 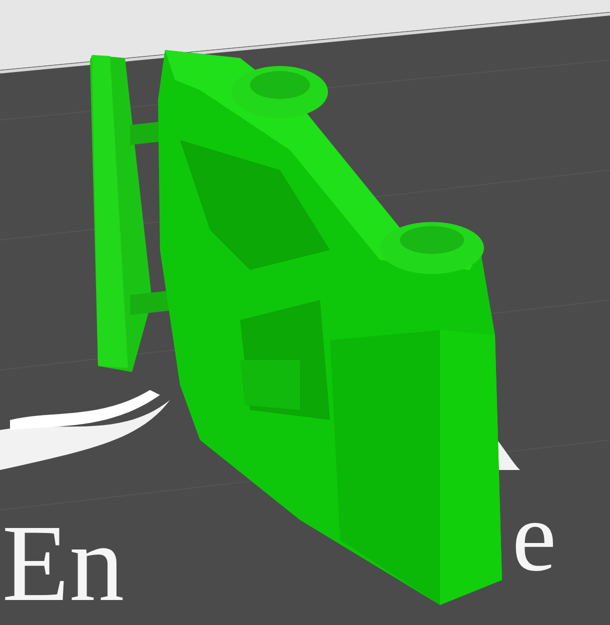 I want to click on bed-logo-text: En, so click(x=63, y=563).